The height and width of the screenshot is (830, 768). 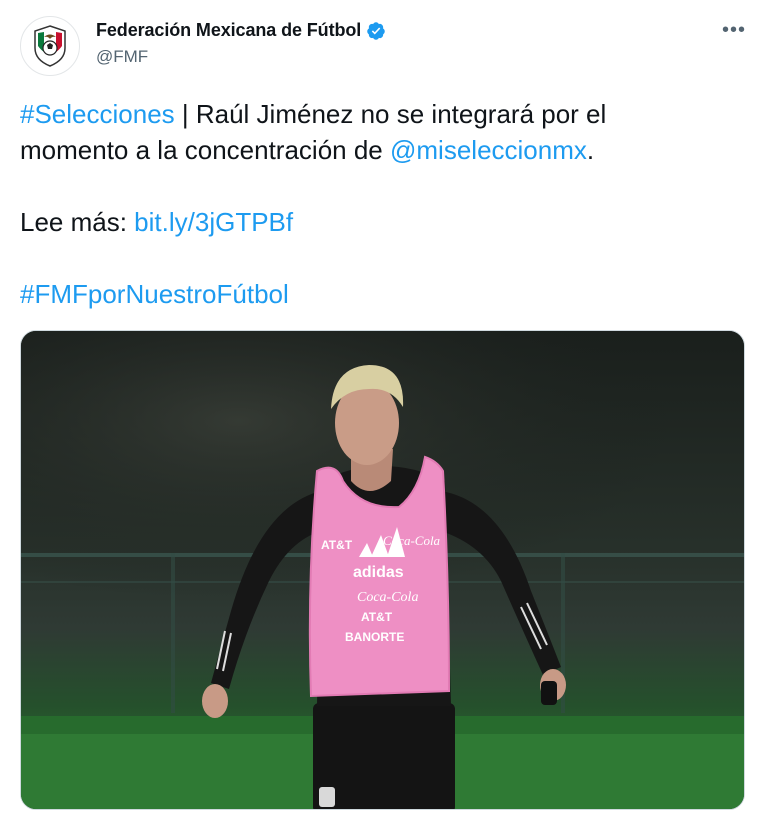 What do you see at coordinates (734, 32) in the screenshot?
I see `more-horizontal-icon: •••` at bounding box center [734, 32].